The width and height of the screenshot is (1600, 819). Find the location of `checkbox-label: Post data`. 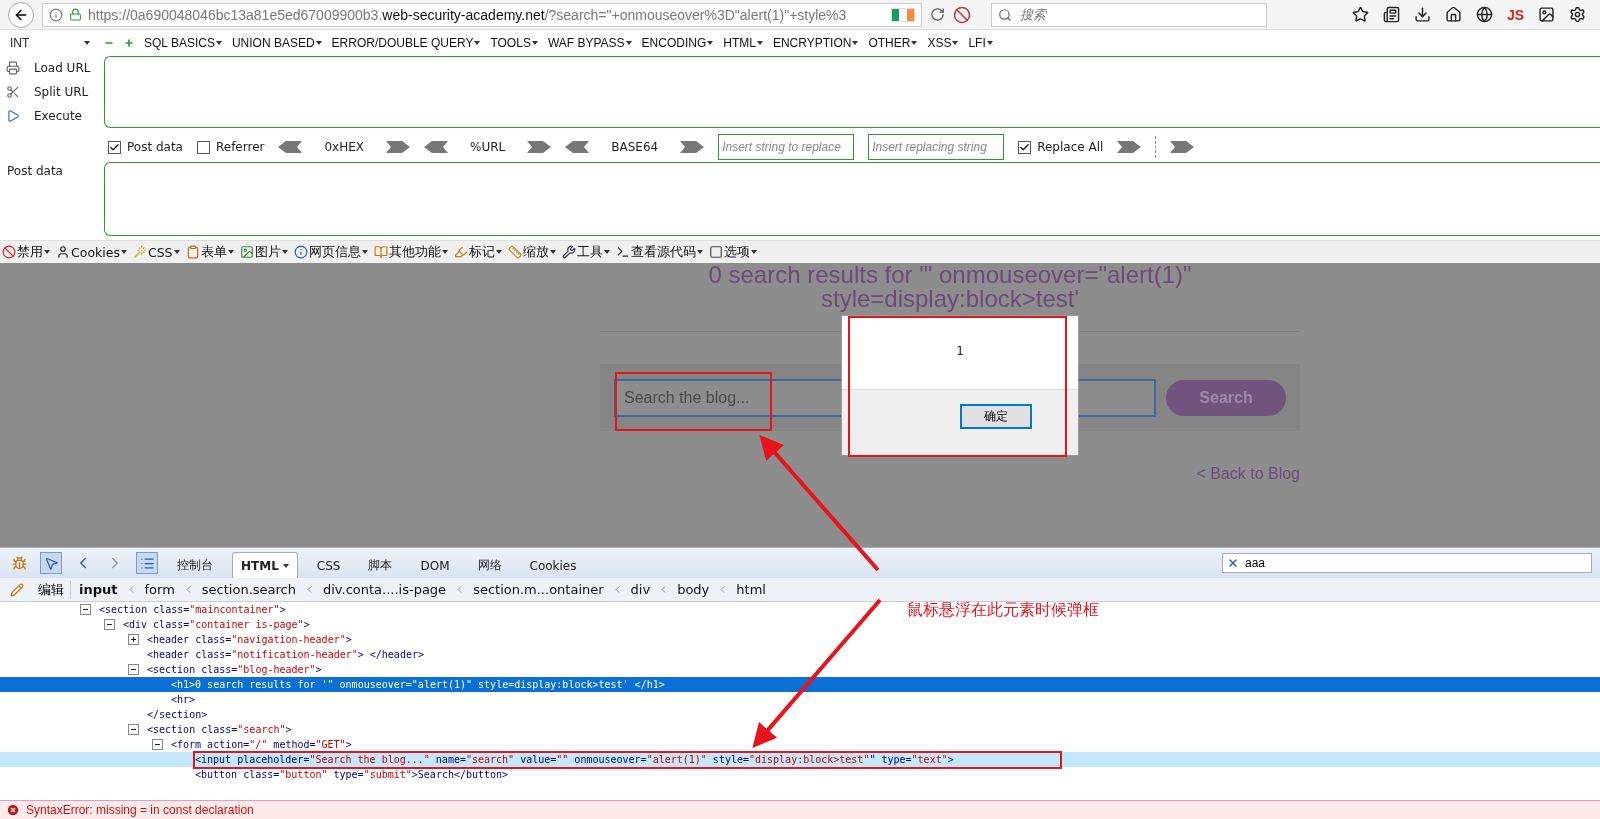

checkbox-label: Post data is located at coordinates (155, 147).